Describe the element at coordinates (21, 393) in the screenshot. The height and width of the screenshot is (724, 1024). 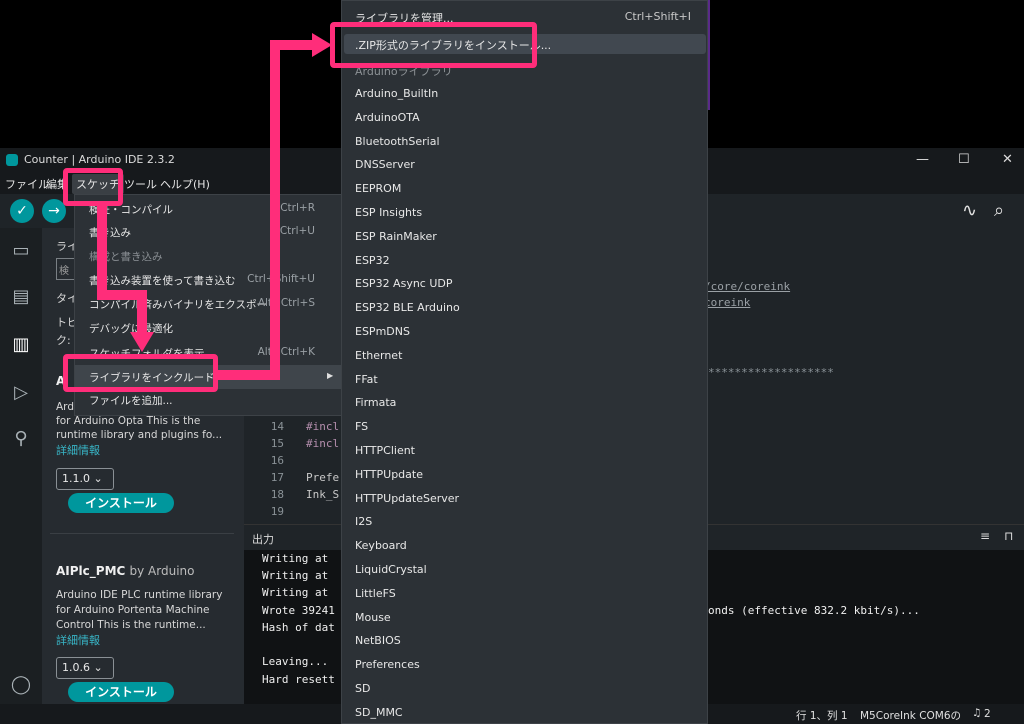
I see `debug-icon: ▷` at that location.